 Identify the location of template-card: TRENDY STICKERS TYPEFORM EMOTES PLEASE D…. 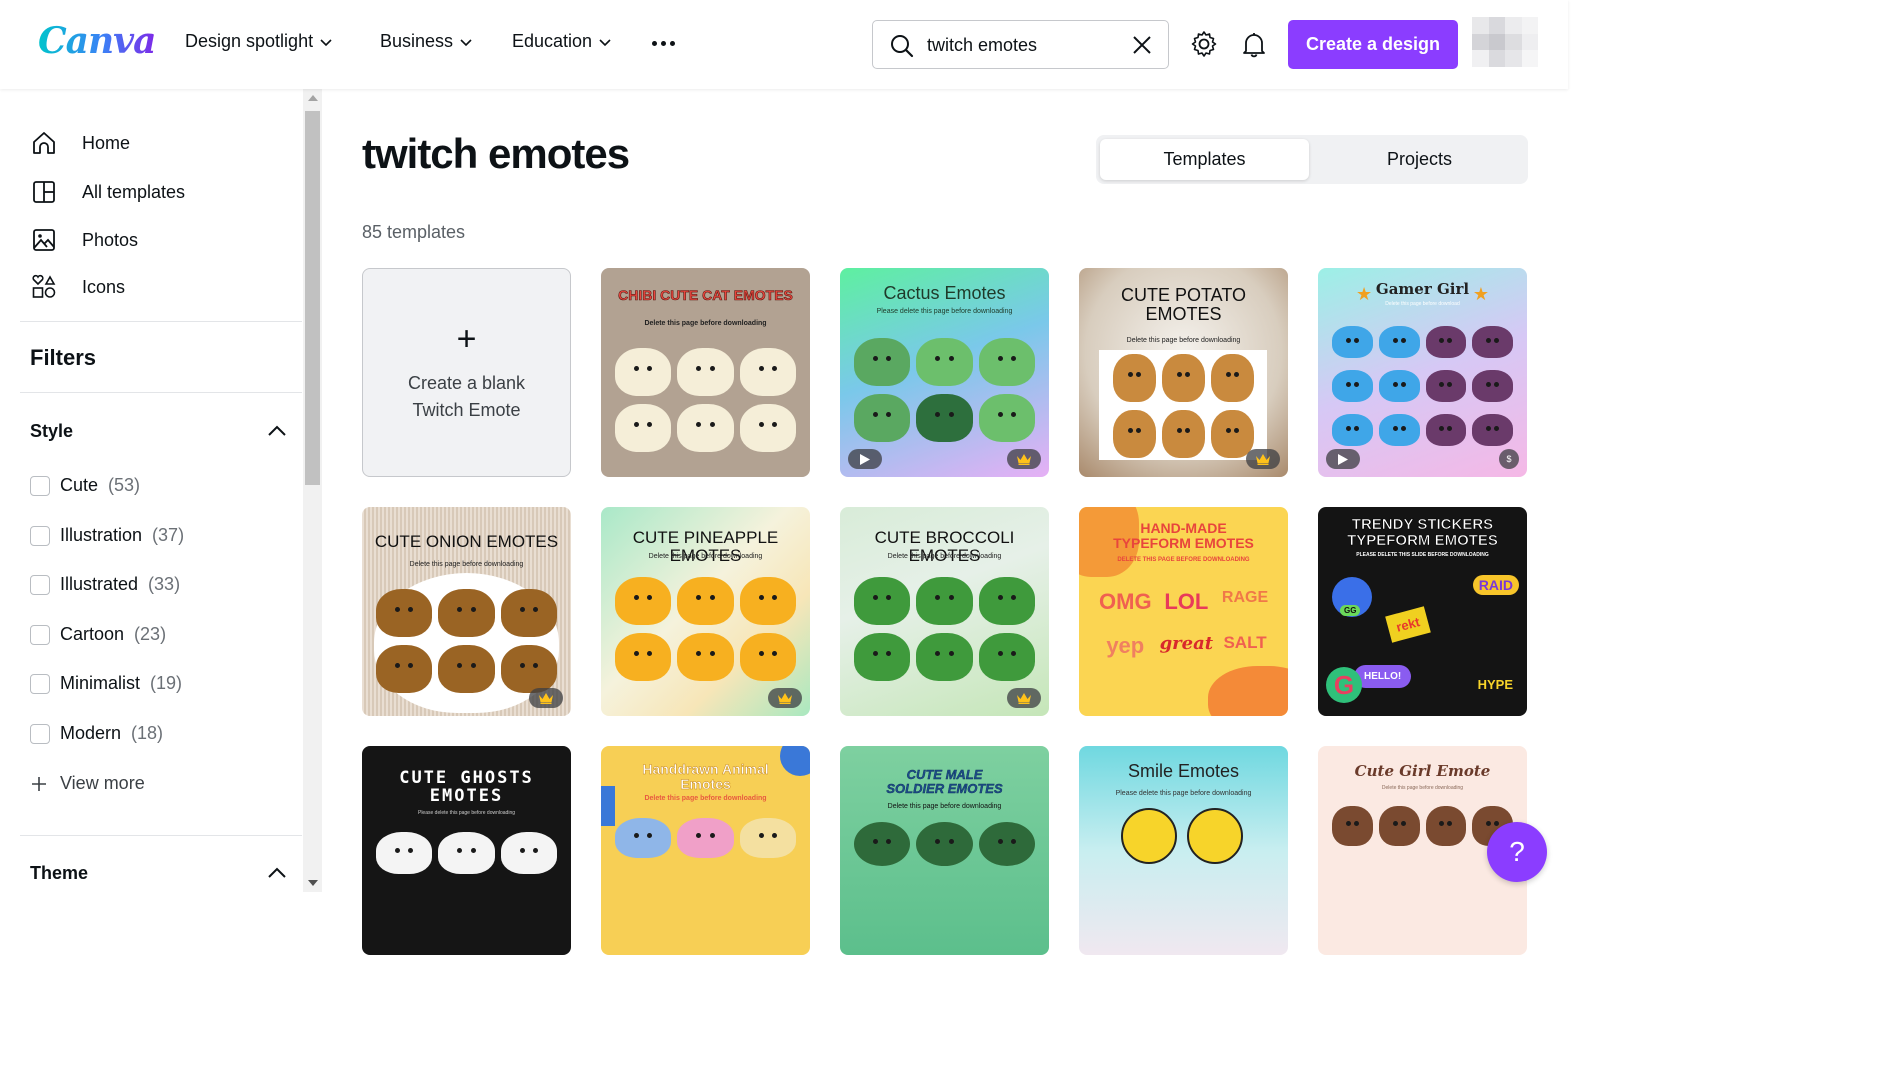
(1422, 611).